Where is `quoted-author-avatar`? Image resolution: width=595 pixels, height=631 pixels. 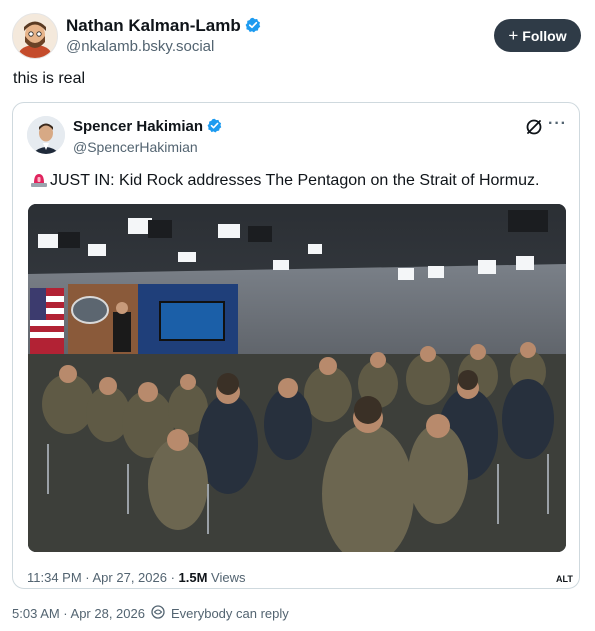 quoted-author-avatar is located at coordinates (46, 135).